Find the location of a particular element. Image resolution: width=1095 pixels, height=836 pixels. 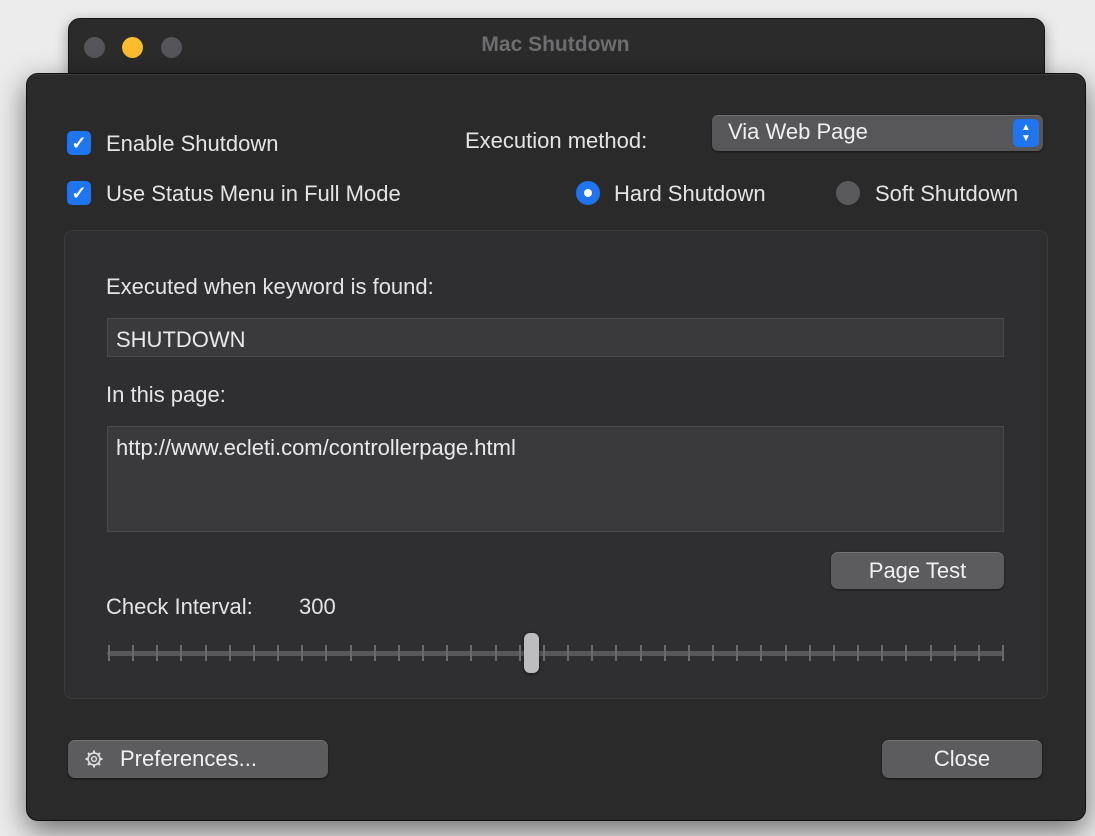

hard-shutdown-label: Hard Shutdown is located at coordinates (690, 194).